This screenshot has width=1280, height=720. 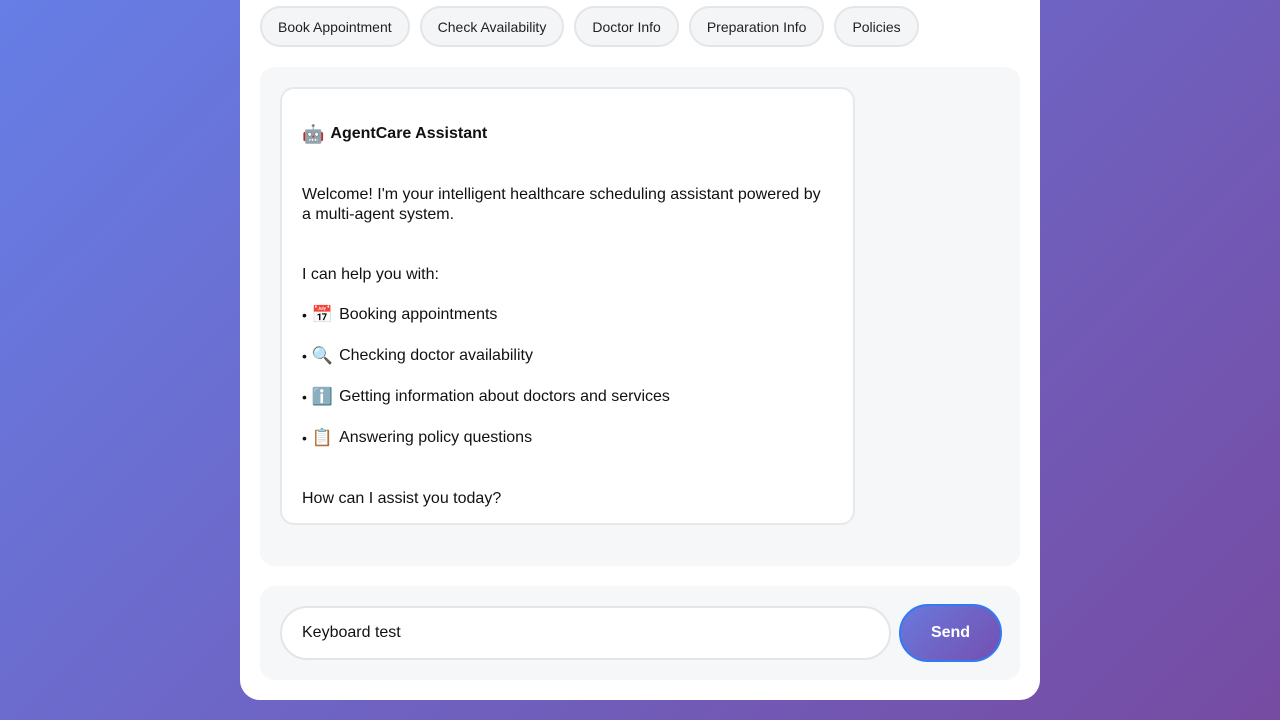 What do you see at coordinates (436, 437) in the screenshot?
I see `list-item-text: Answering policy questions` at bounding box center [436, 437].